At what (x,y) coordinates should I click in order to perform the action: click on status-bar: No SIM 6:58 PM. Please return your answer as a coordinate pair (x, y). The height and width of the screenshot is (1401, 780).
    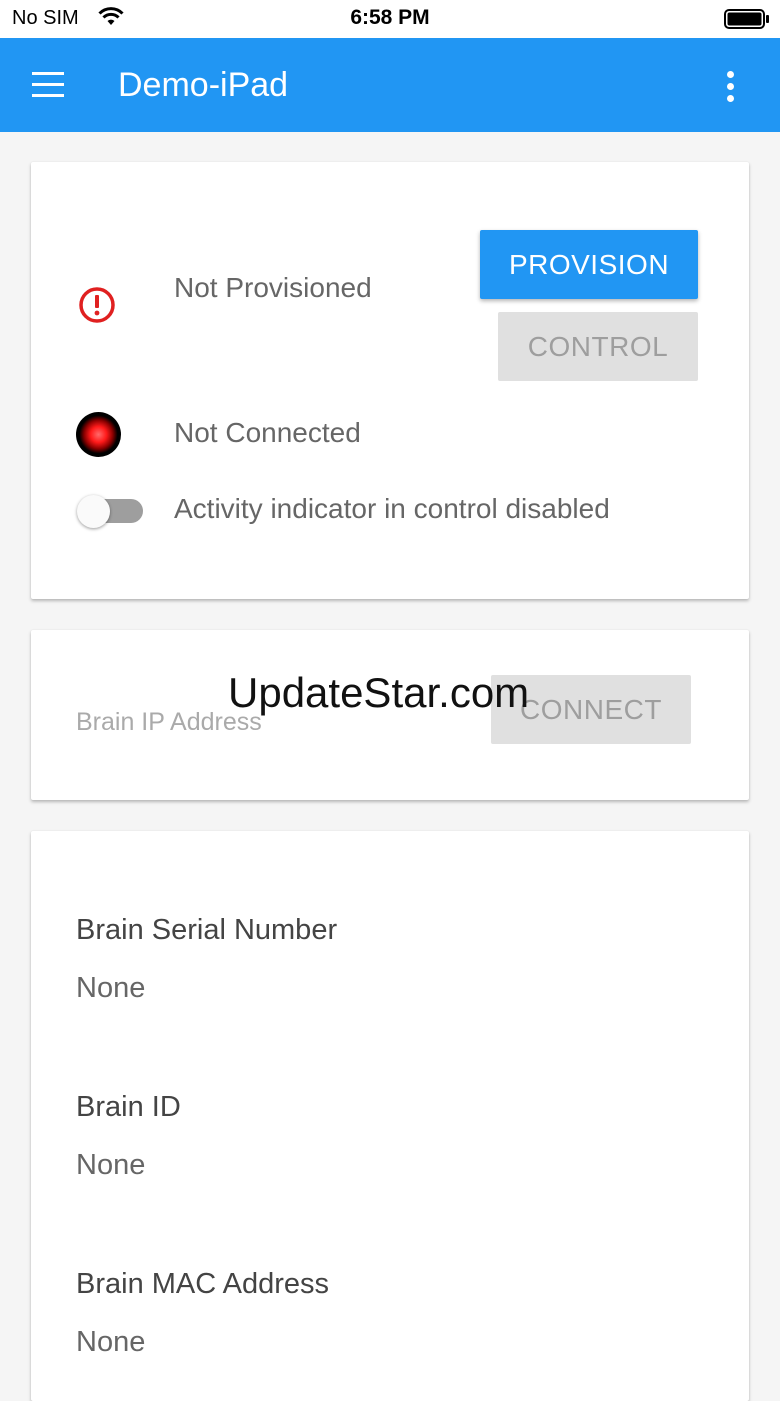
    Looking at the image, I should click on (390, 19).